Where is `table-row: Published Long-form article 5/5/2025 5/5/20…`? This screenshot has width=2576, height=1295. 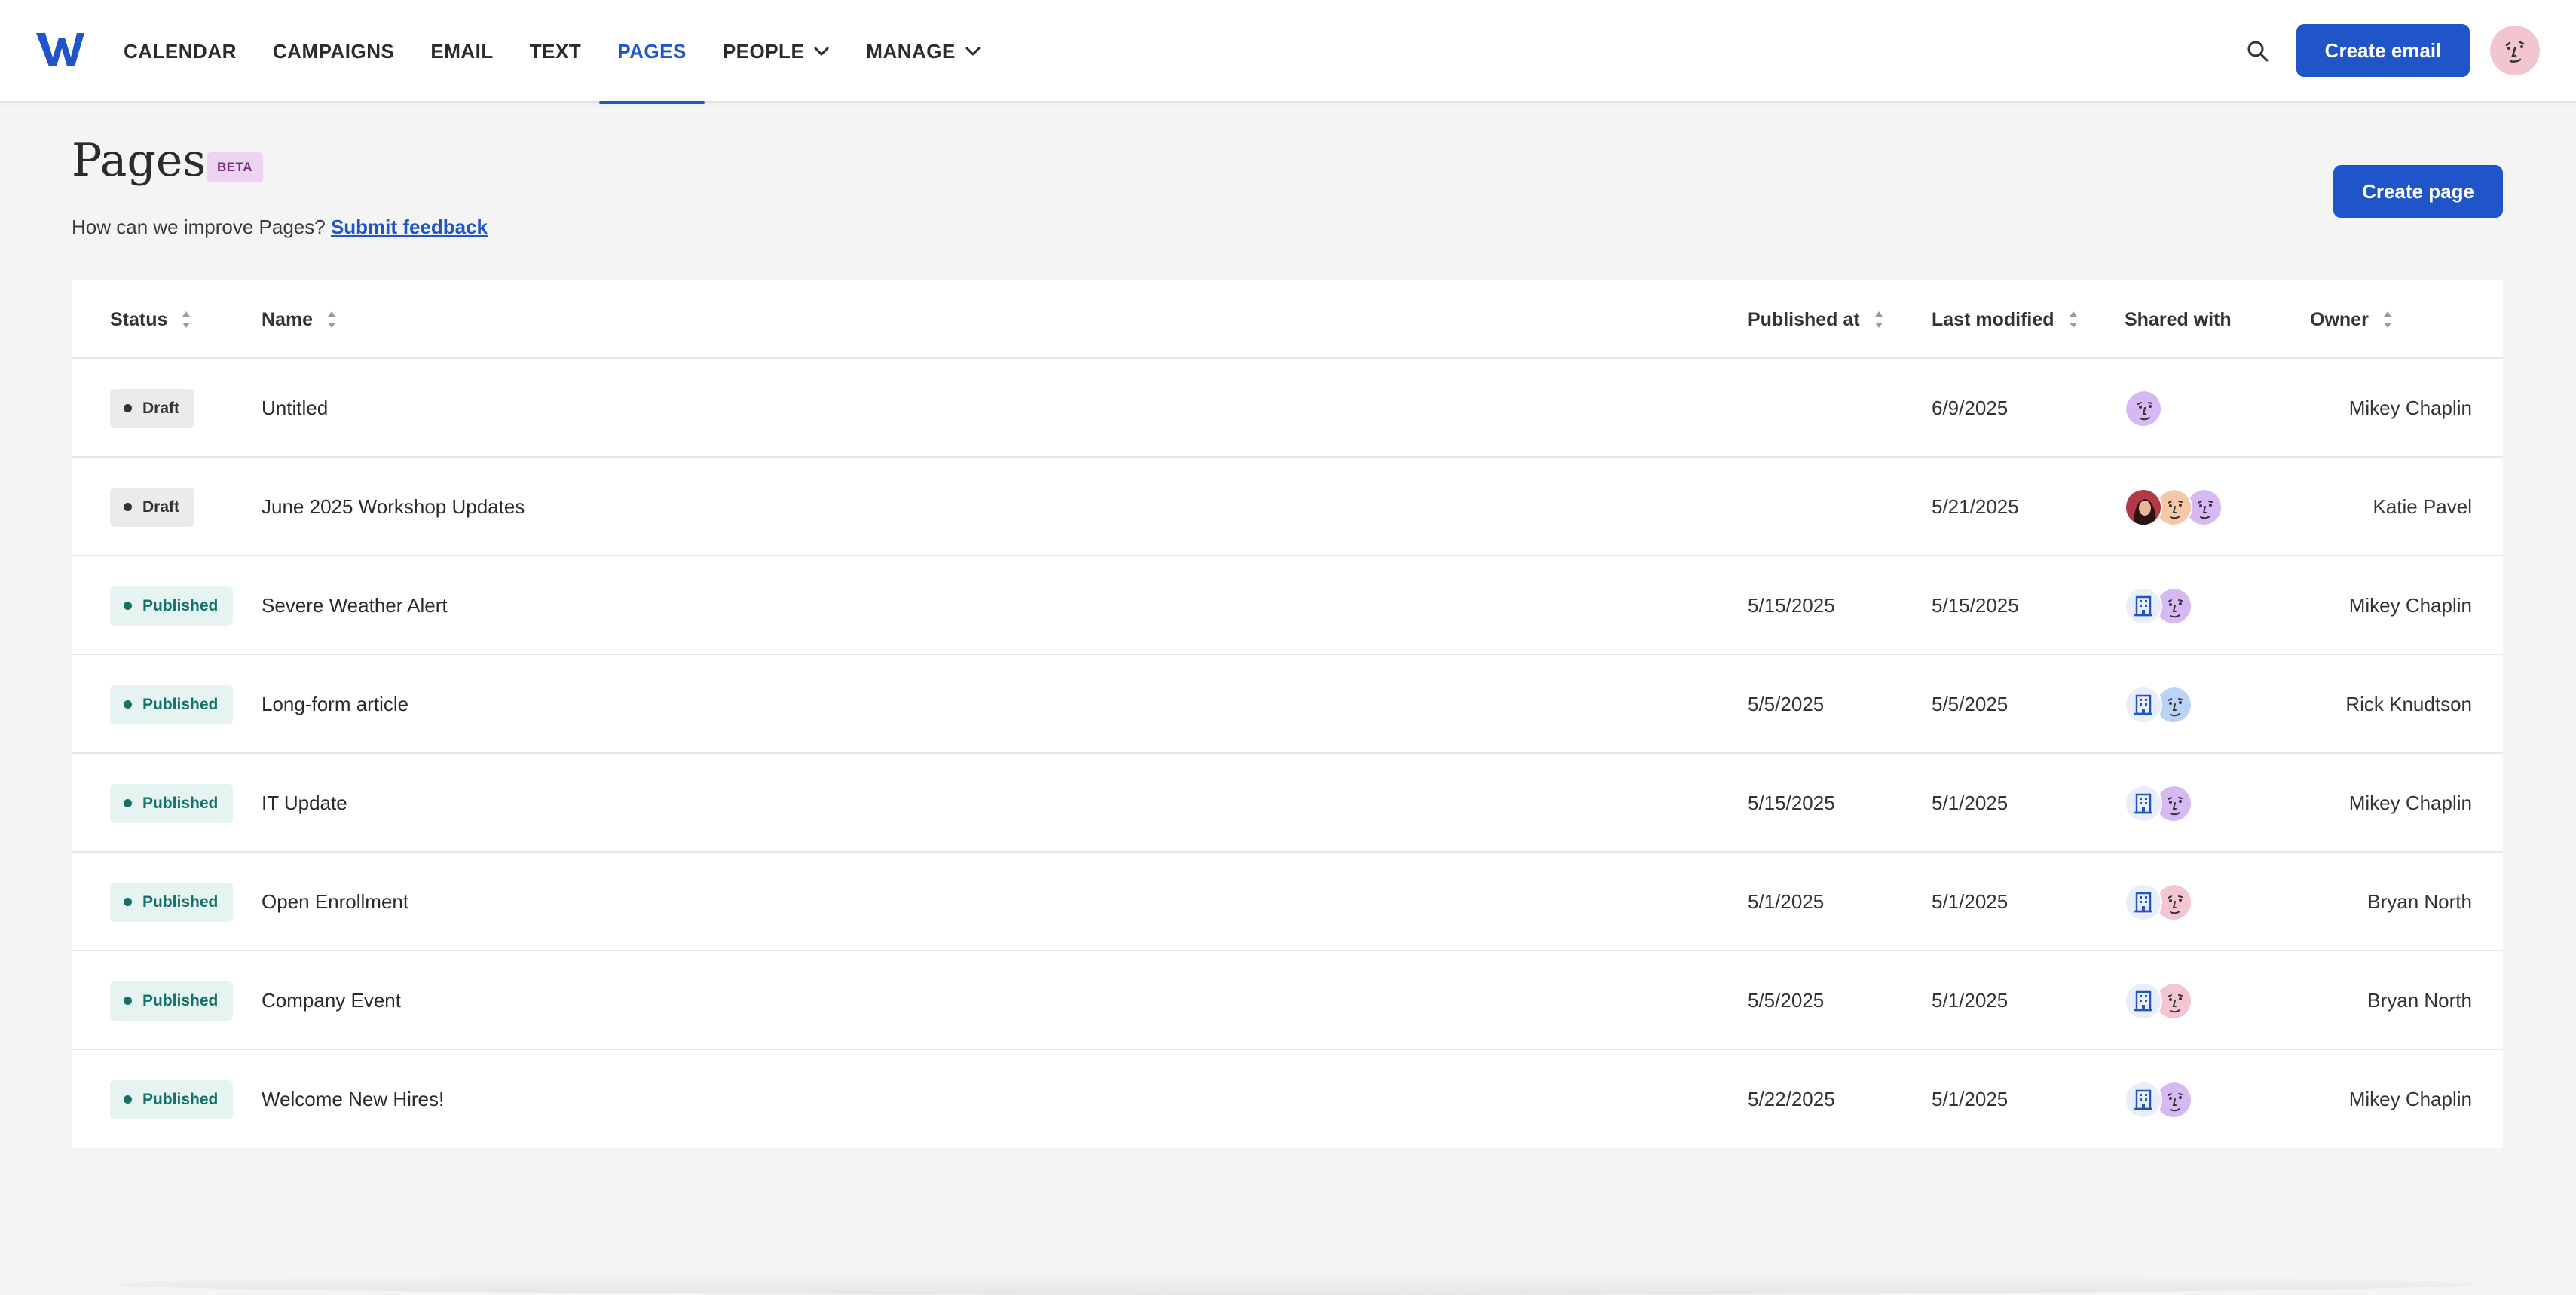 table-row: Published Long-form article 5/5/2025 5/5/20… is located at coordinates (1287, 704).